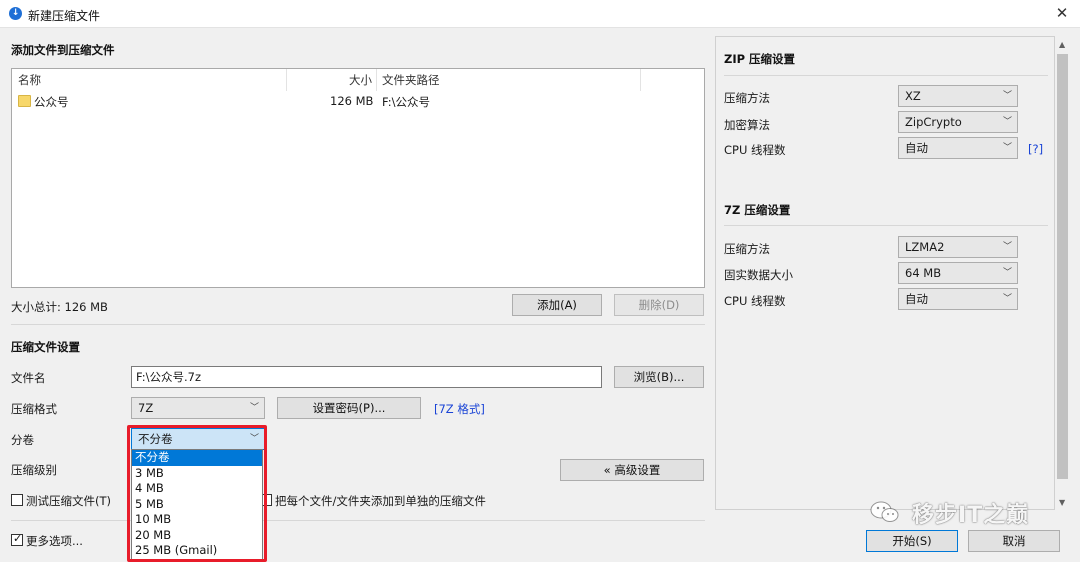 This screenshot has height=562, width=1080. What do you see at coordinates (459, 409) in the screenshot?
I see `format-help-link: [7Z 格式]` at bounding box center [459, 409].